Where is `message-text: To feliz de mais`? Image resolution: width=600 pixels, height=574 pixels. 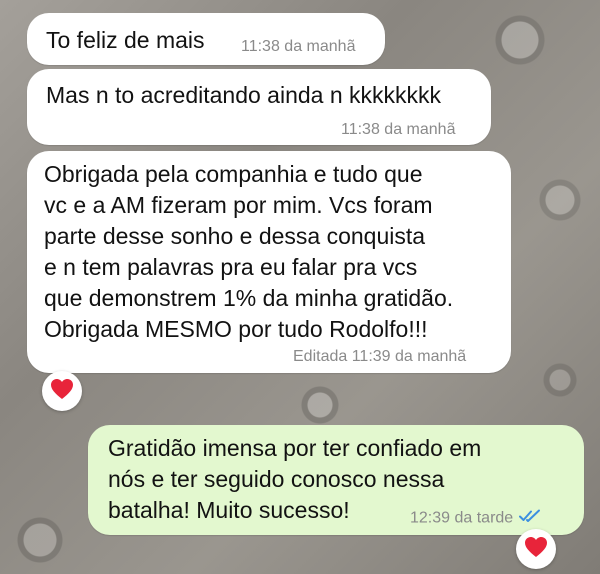
message-text: To feliz de mais is located at coordinates (125, 40).